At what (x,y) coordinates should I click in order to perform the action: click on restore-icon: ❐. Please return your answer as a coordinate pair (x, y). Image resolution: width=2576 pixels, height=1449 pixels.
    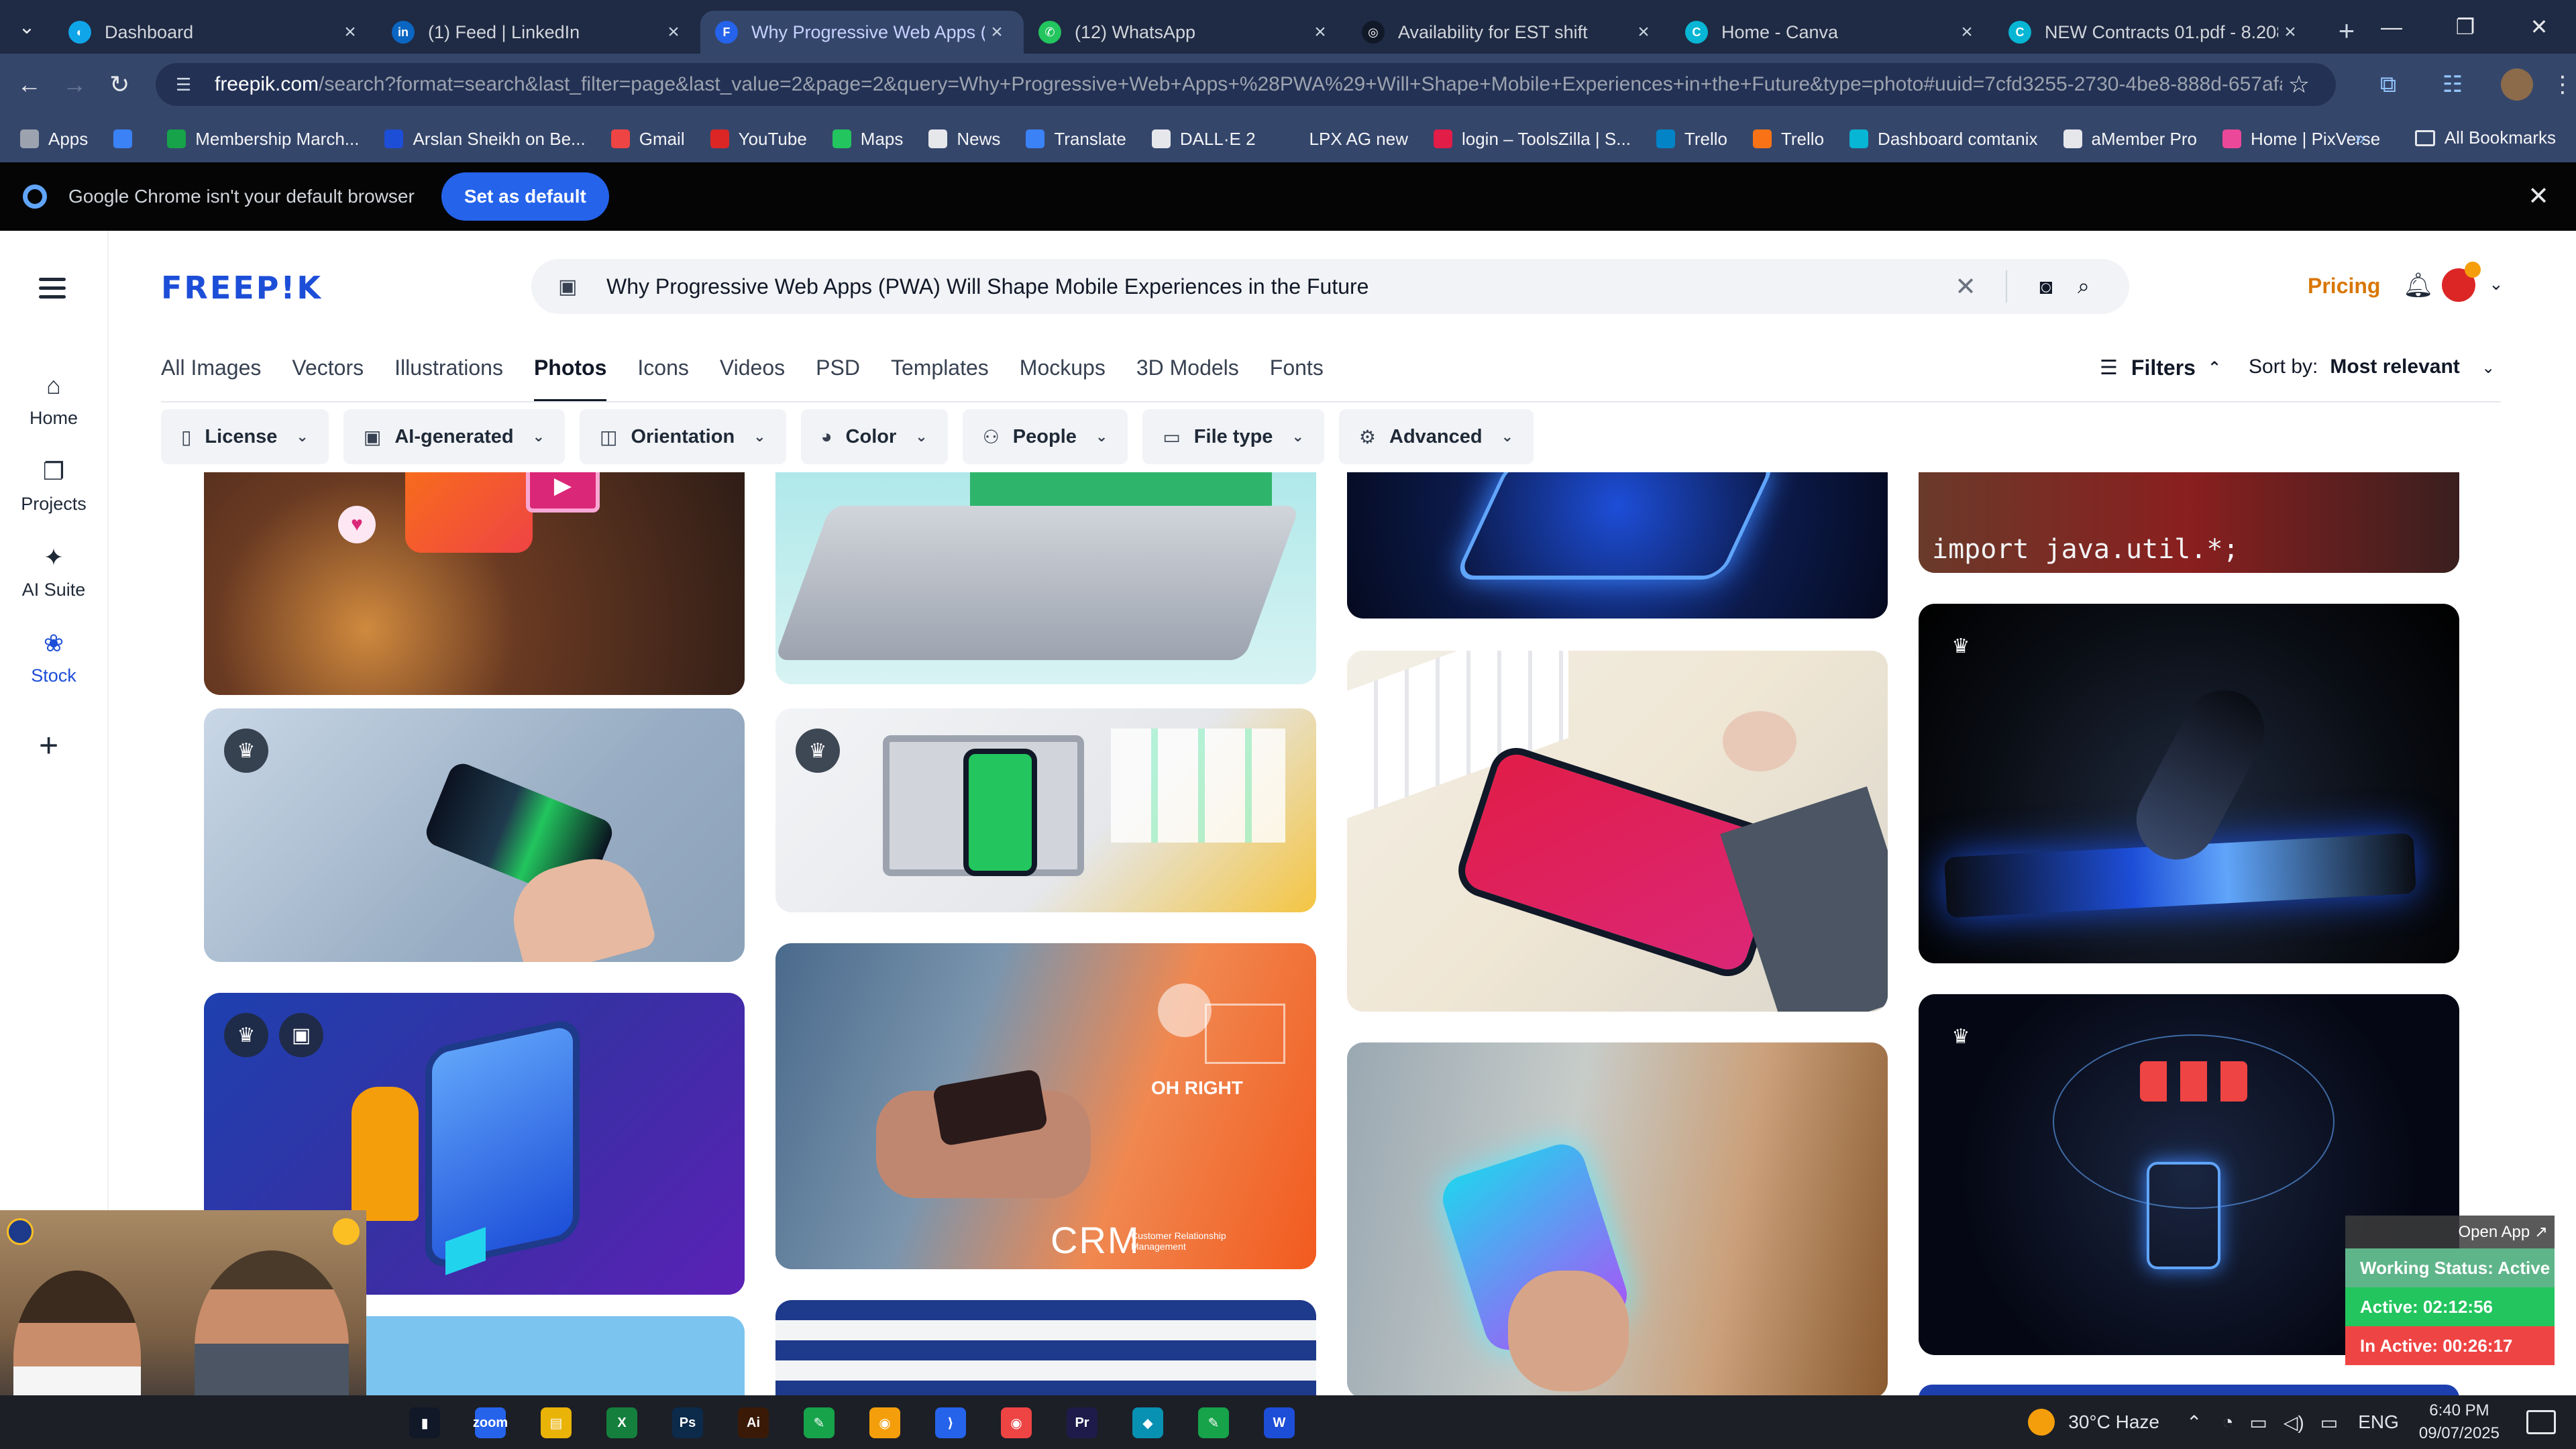
    Looking at the image, I should click on (2465, 27).